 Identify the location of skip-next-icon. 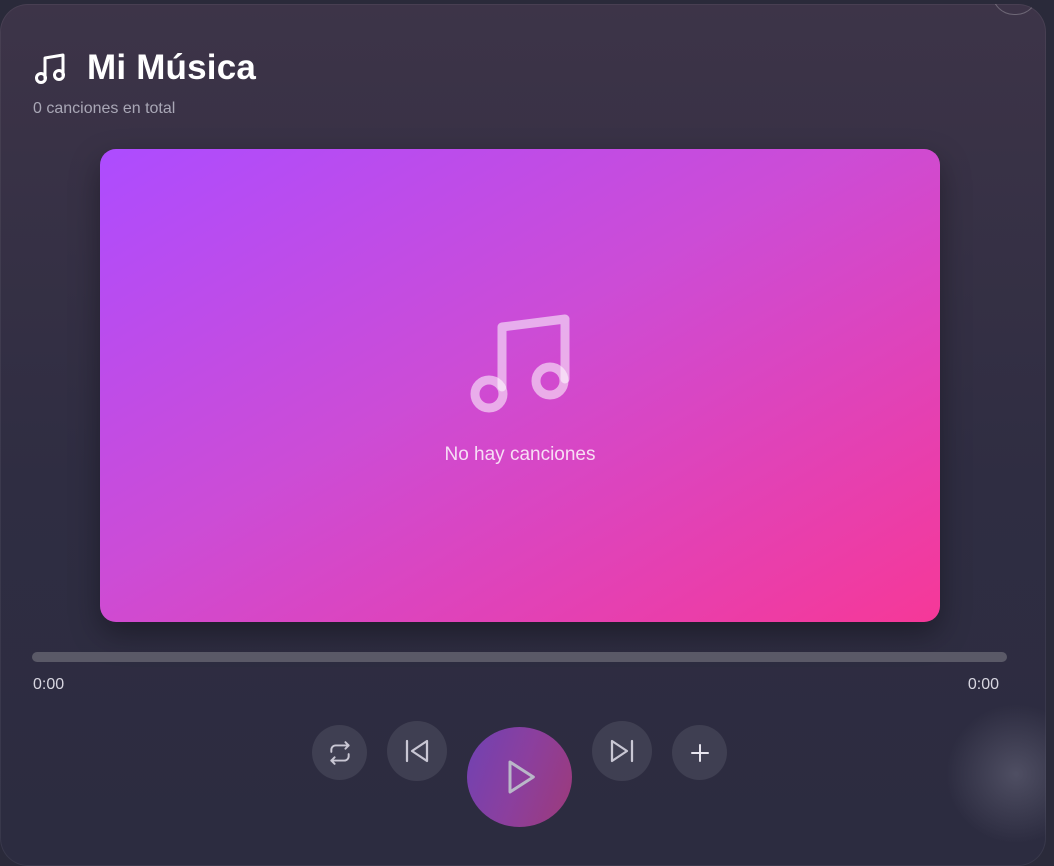
(622, 751).